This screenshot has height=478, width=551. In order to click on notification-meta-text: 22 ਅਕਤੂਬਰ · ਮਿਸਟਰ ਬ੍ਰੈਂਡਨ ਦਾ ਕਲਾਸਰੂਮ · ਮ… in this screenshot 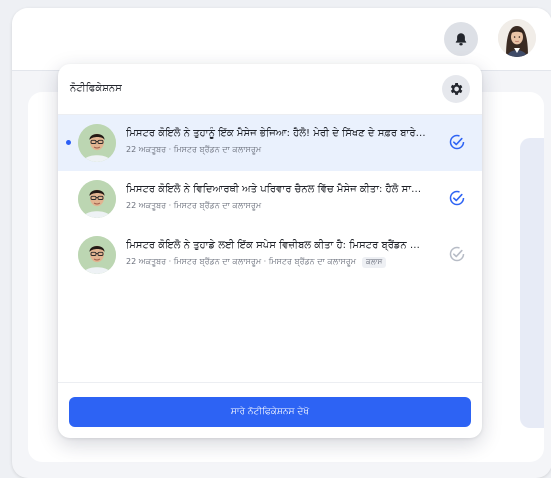, I will do `click(241, 261)`.